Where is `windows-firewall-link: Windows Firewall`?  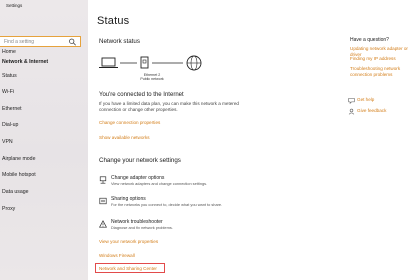
windows-firewall-link: Windows Firewall is located at coordinates (117, 255).